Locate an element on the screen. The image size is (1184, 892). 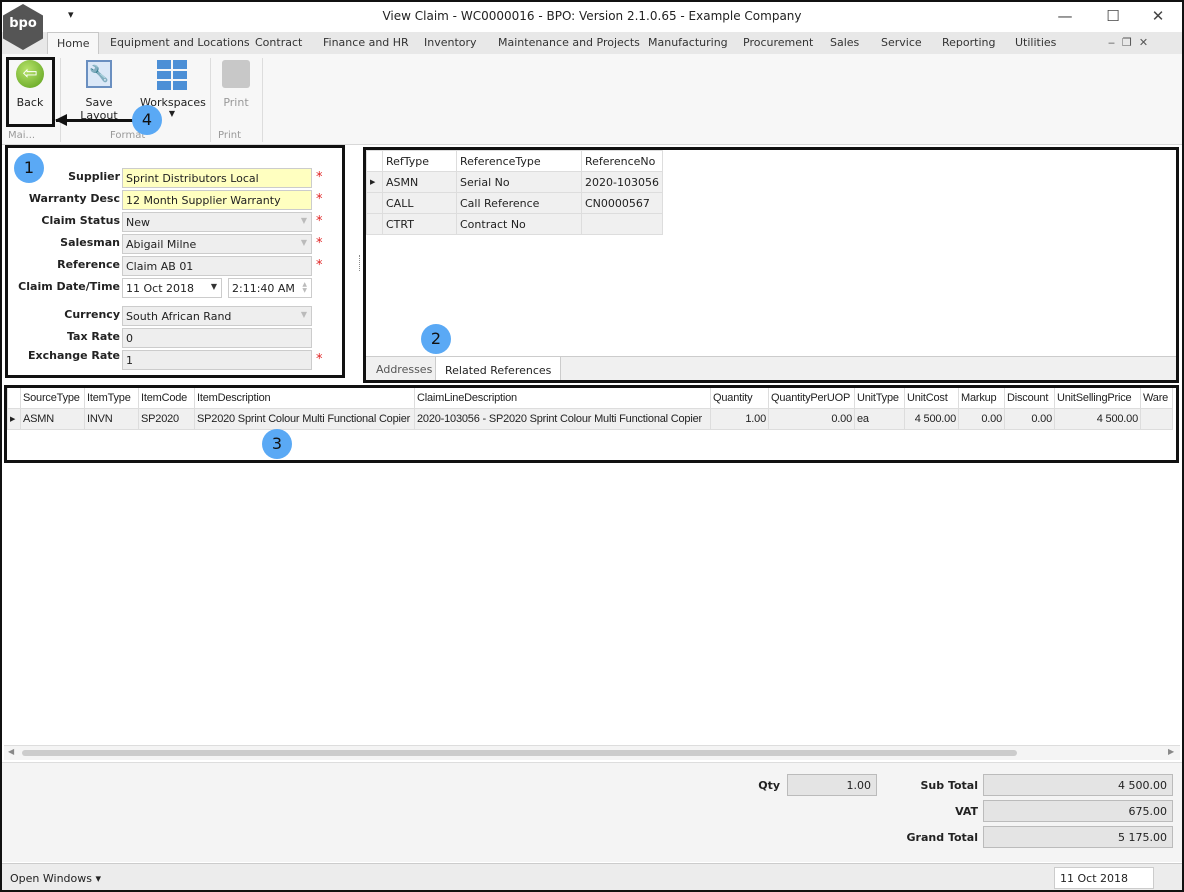
qty-value: 1.00 is located at coordinates (832, 785).